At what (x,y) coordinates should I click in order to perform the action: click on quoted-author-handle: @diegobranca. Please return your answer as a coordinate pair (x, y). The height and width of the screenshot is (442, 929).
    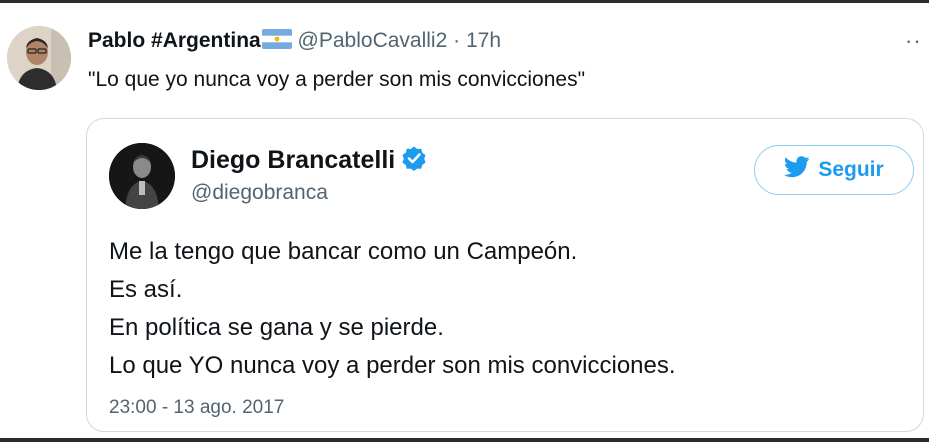
    Looking at the image, I should click on (259, 193).